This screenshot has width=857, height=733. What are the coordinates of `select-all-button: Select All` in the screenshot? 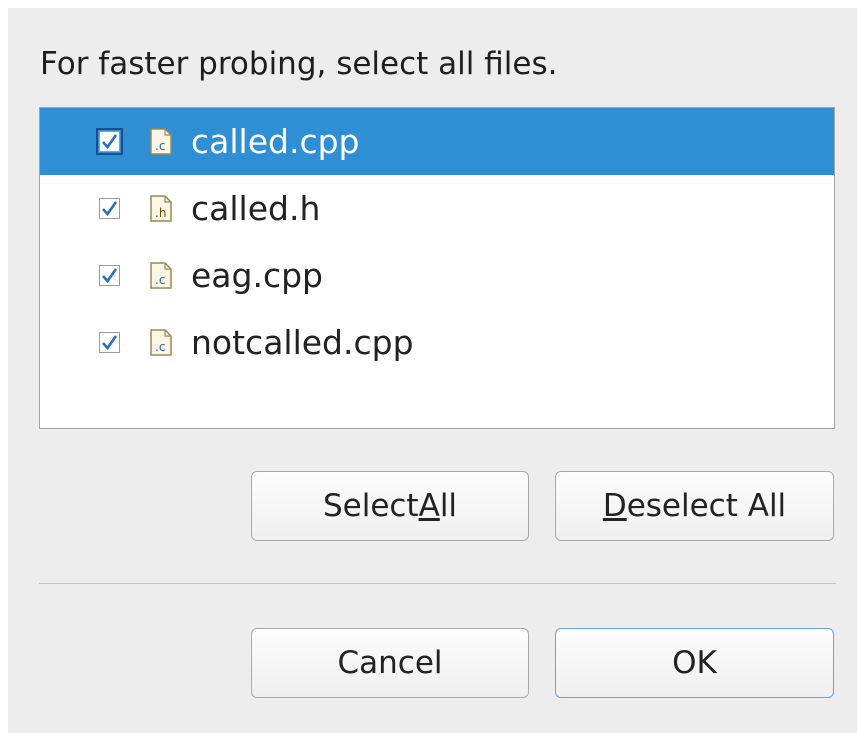 It's located at (390, 506).